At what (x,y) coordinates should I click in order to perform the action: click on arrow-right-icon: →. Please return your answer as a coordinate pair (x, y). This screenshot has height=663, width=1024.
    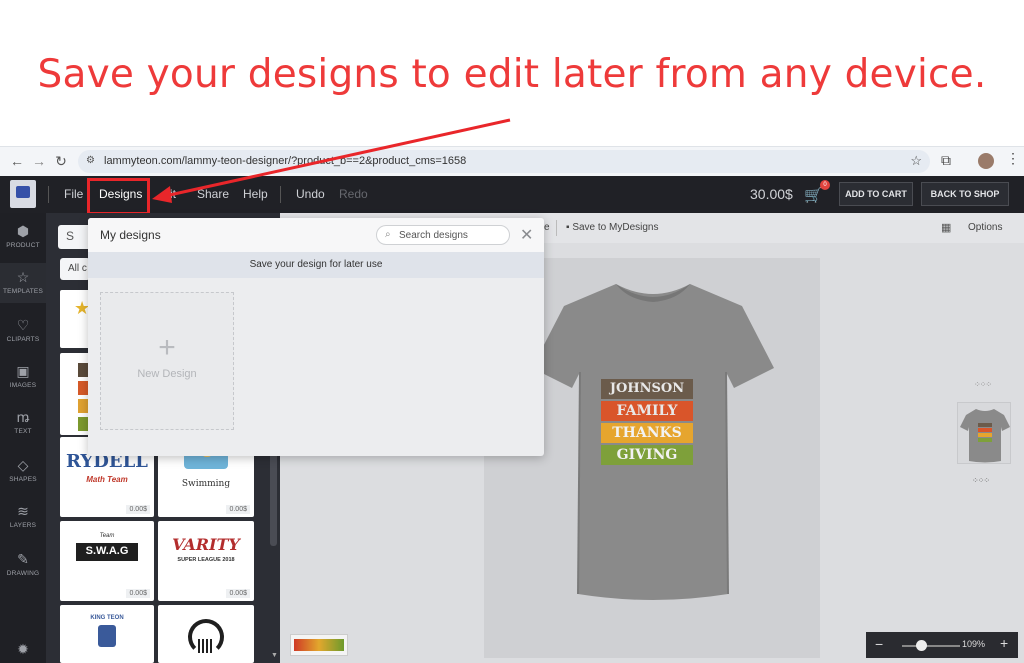
    Looking at the image, I should click on (39, 161).